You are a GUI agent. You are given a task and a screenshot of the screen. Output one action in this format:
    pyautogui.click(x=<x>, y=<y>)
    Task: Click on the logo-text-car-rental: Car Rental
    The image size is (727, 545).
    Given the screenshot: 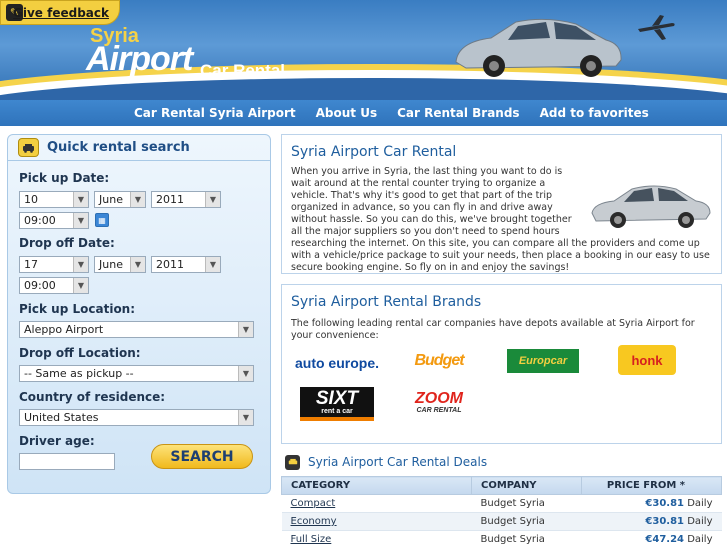 What is the action you would take?
    pyautogui.click(x=243, y=70)
    